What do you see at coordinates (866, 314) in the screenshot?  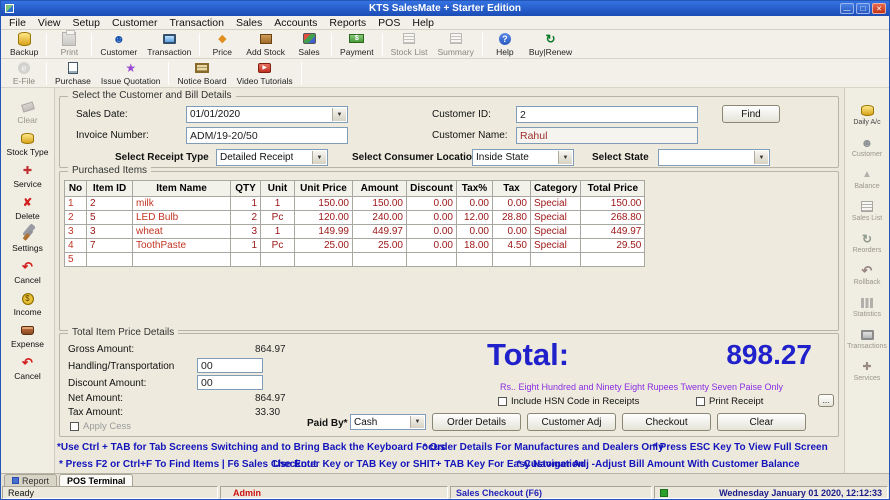 I see `sidebar-statistics-label: Statistics` at bounding box center [866, 314].